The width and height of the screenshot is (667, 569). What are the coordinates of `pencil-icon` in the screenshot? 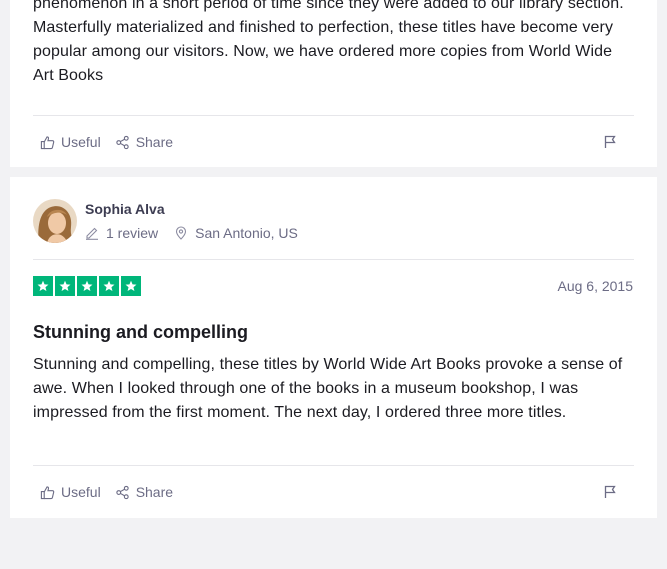 It's located at (92, 233).